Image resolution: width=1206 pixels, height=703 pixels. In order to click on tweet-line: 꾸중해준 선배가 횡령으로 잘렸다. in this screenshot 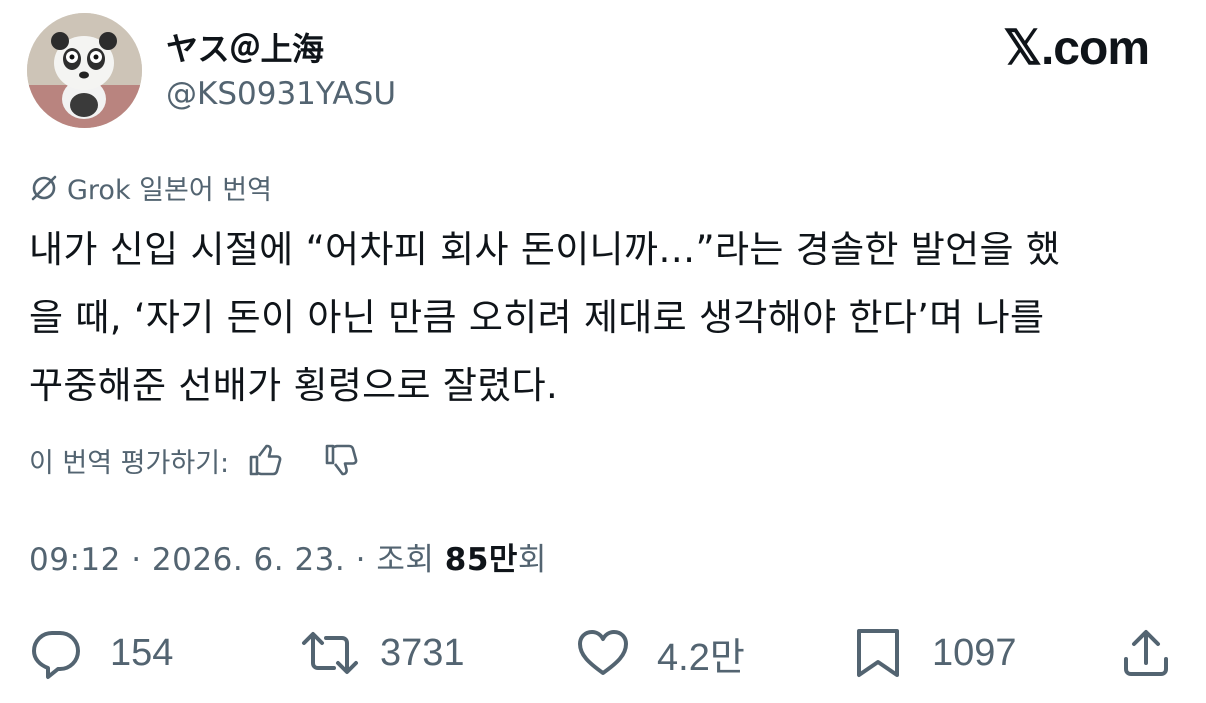, I will do `click(294, 385)`.